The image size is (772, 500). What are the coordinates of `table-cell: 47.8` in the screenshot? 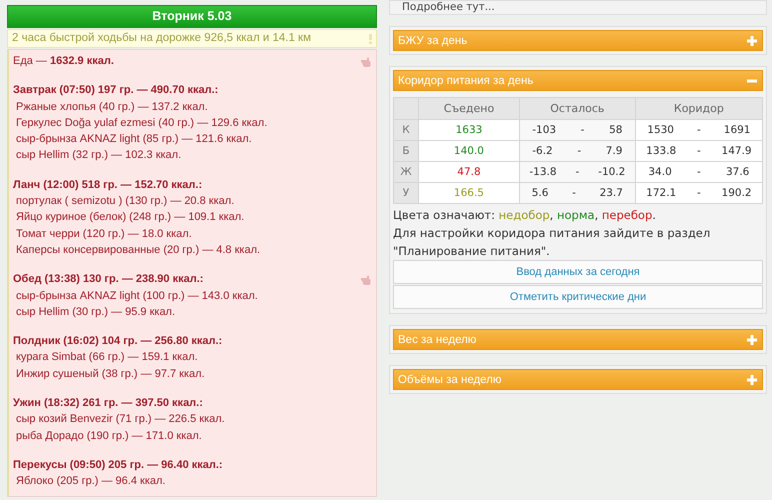 It's located at (469, 172).